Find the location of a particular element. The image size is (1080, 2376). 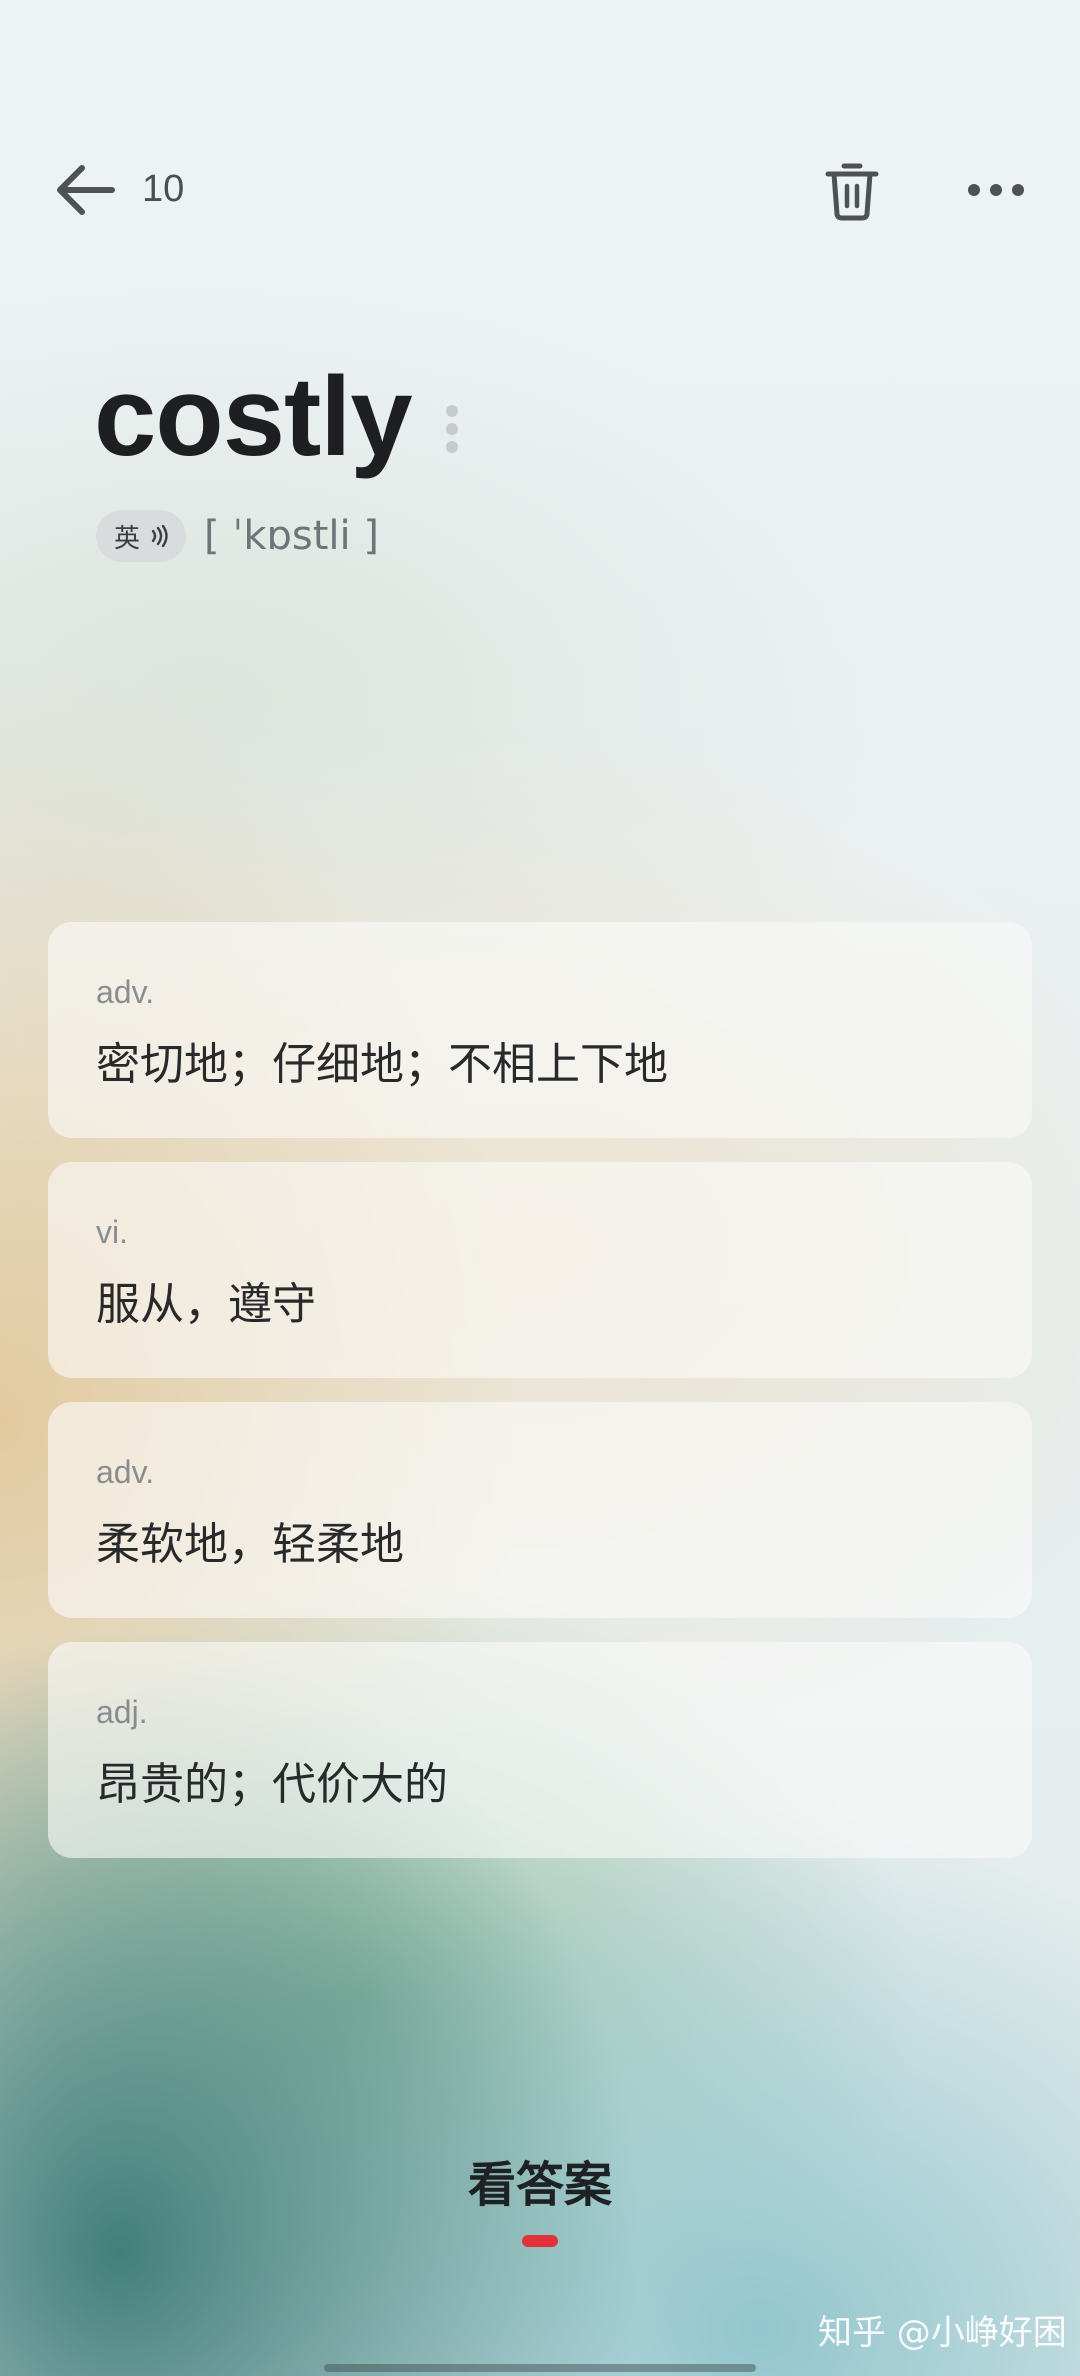

show-answer-button: 看答案 is located at coordinates (540, 2185).